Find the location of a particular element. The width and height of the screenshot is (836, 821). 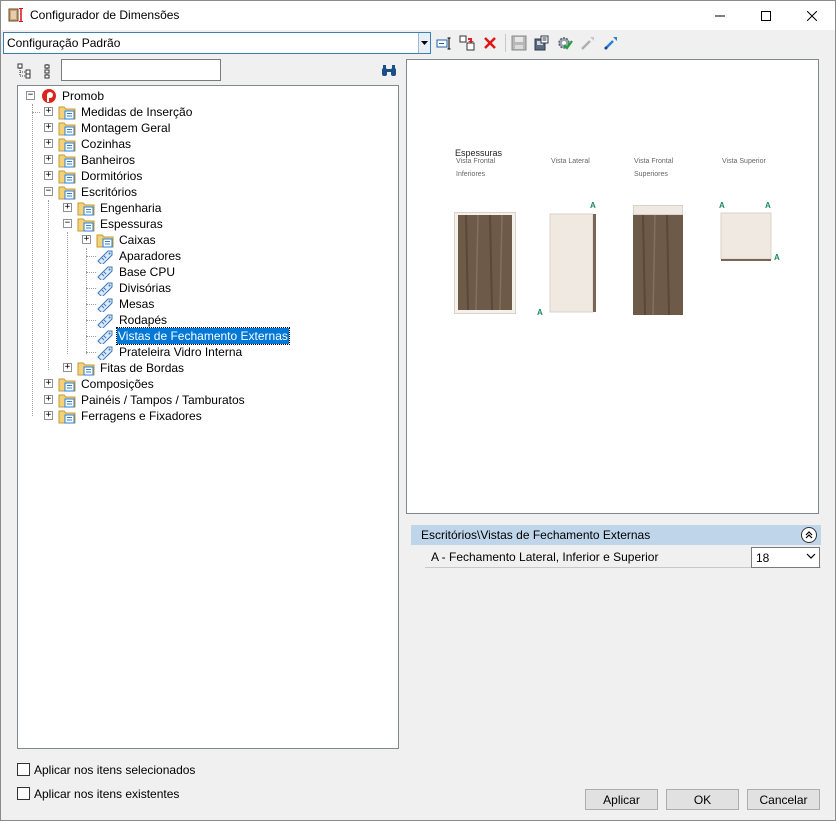

tree-node-label: Engenharia is located at coordinates (131, 208).